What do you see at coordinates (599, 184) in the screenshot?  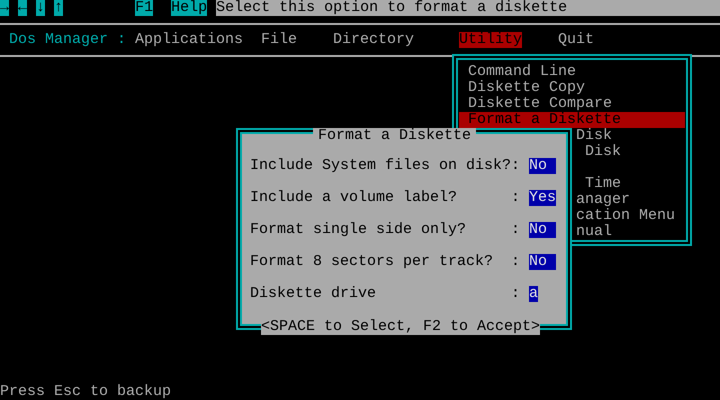 I see `menu-option: Time` at bounding box center [599, 184].